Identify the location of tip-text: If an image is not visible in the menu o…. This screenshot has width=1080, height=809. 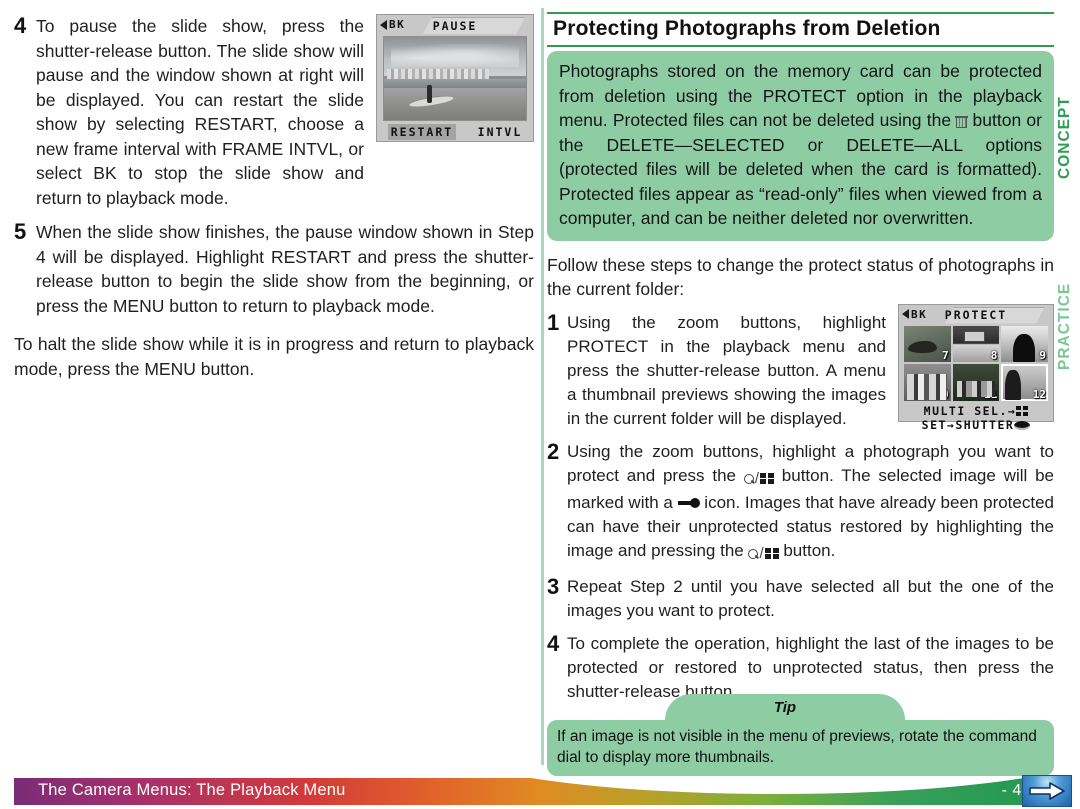
(800, 748).